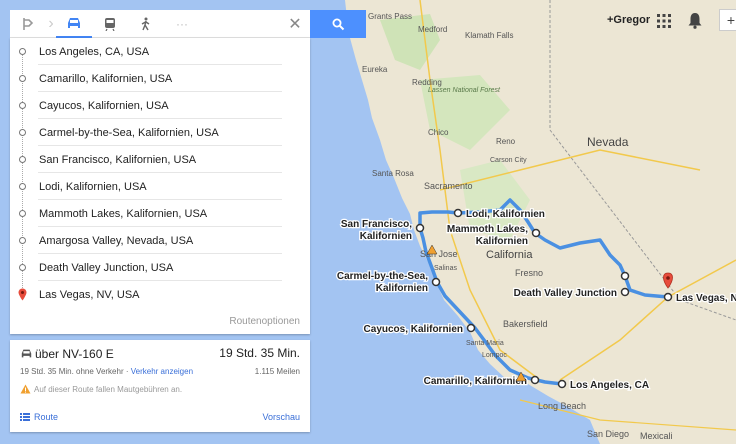 This screenshot has width=736, height=444. I want to click on map-label: Mexicali, so click(656, 436).